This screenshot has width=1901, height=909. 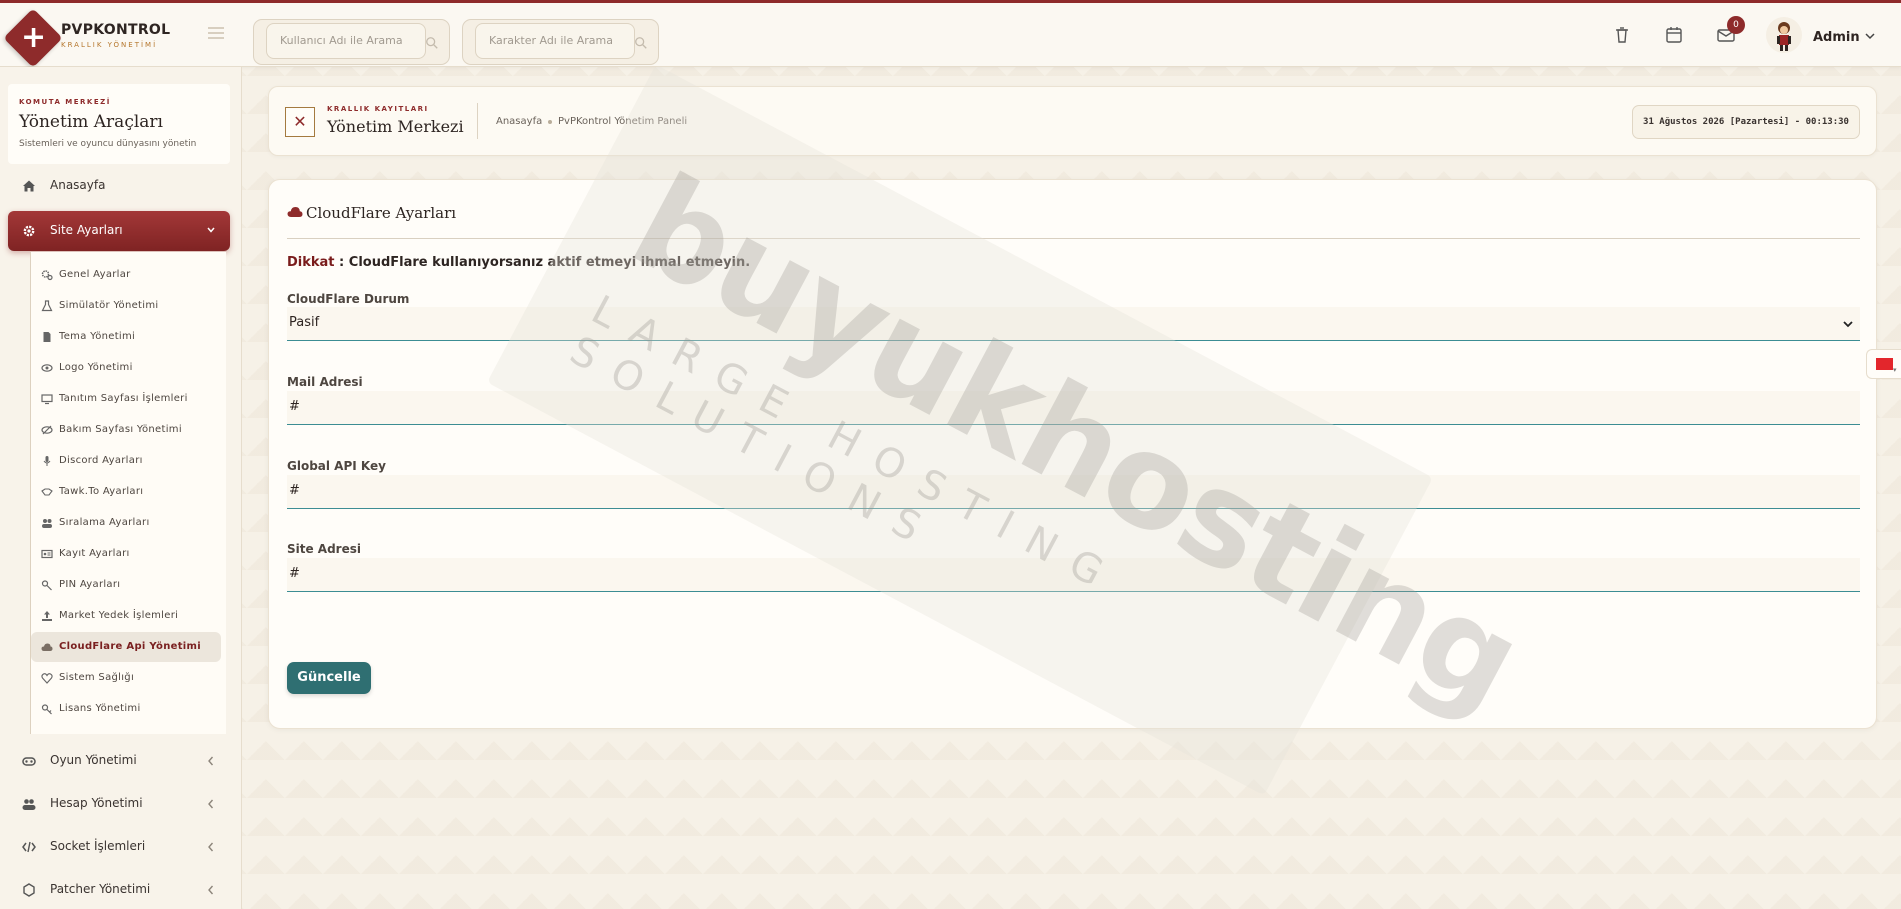 What do you see at coordinates (300, 122) in the screenshot?
I see `close-icon: ✕` at bounding box center [300, 122].